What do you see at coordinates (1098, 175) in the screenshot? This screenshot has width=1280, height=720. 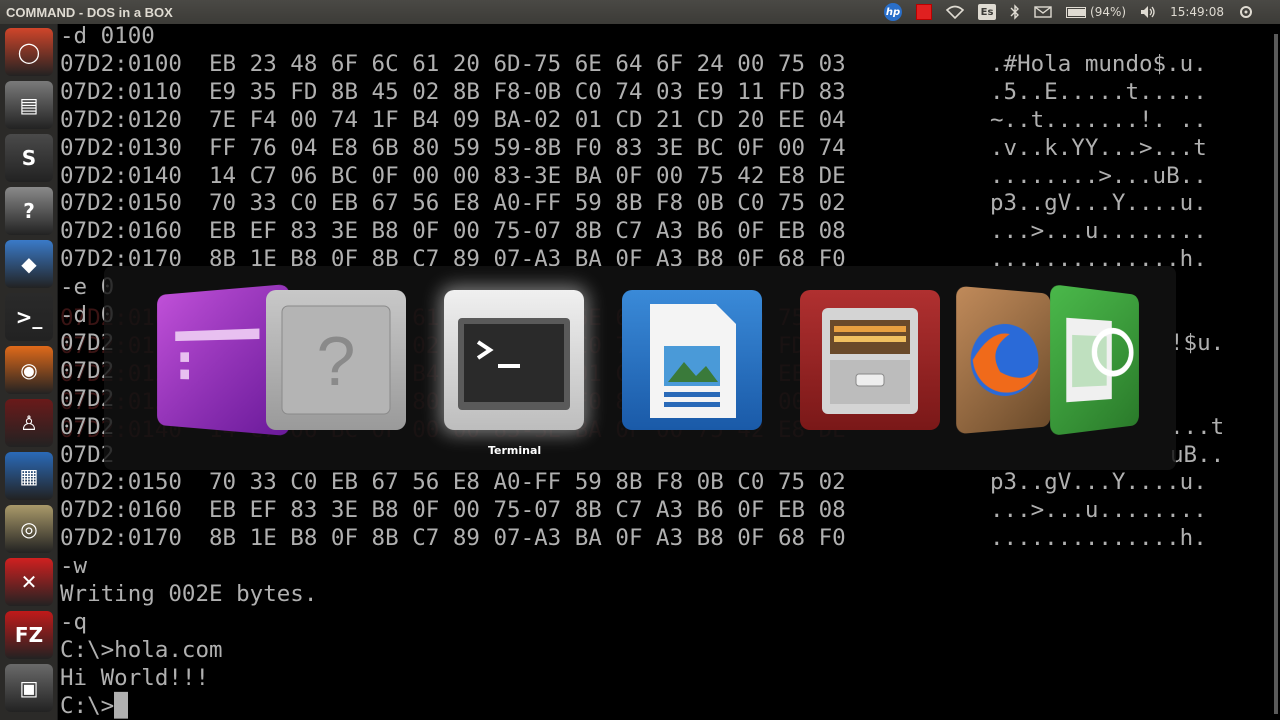 I see `terminal-ascii-column: ........>...uB..` at bounding box center [1098, 175].